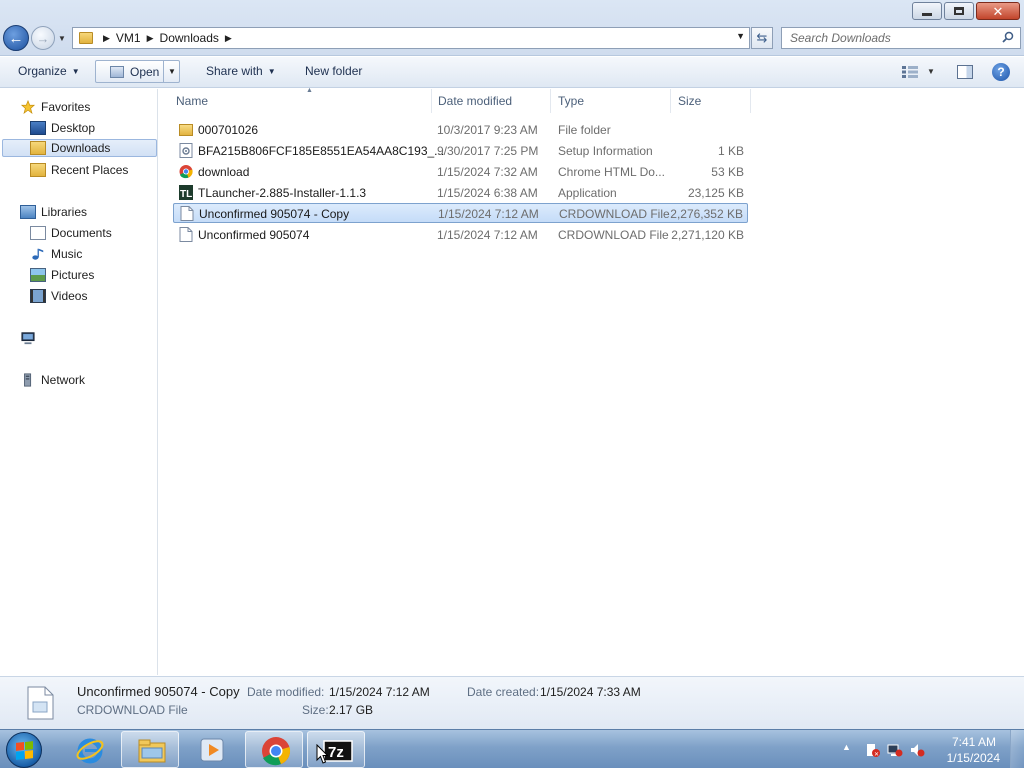 Image resolution: width=1024 pixels, height=768 pixels. What do you see at coordinates (128, 38) in the screenshot?
I see `breadcrumb-item-vm1: VM1` at bounding box center [128, 38].